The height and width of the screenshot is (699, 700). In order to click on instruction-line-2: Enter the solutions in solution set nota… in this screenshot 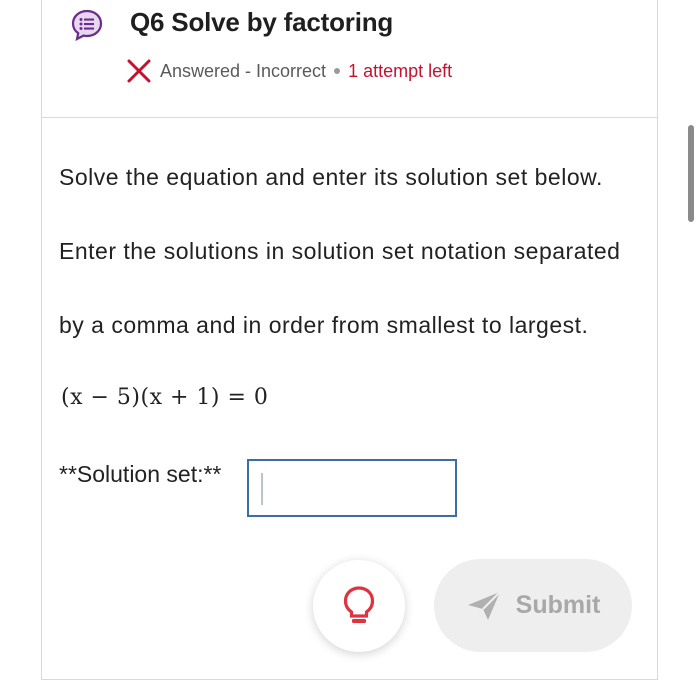, I will do `click(340, 251)`.